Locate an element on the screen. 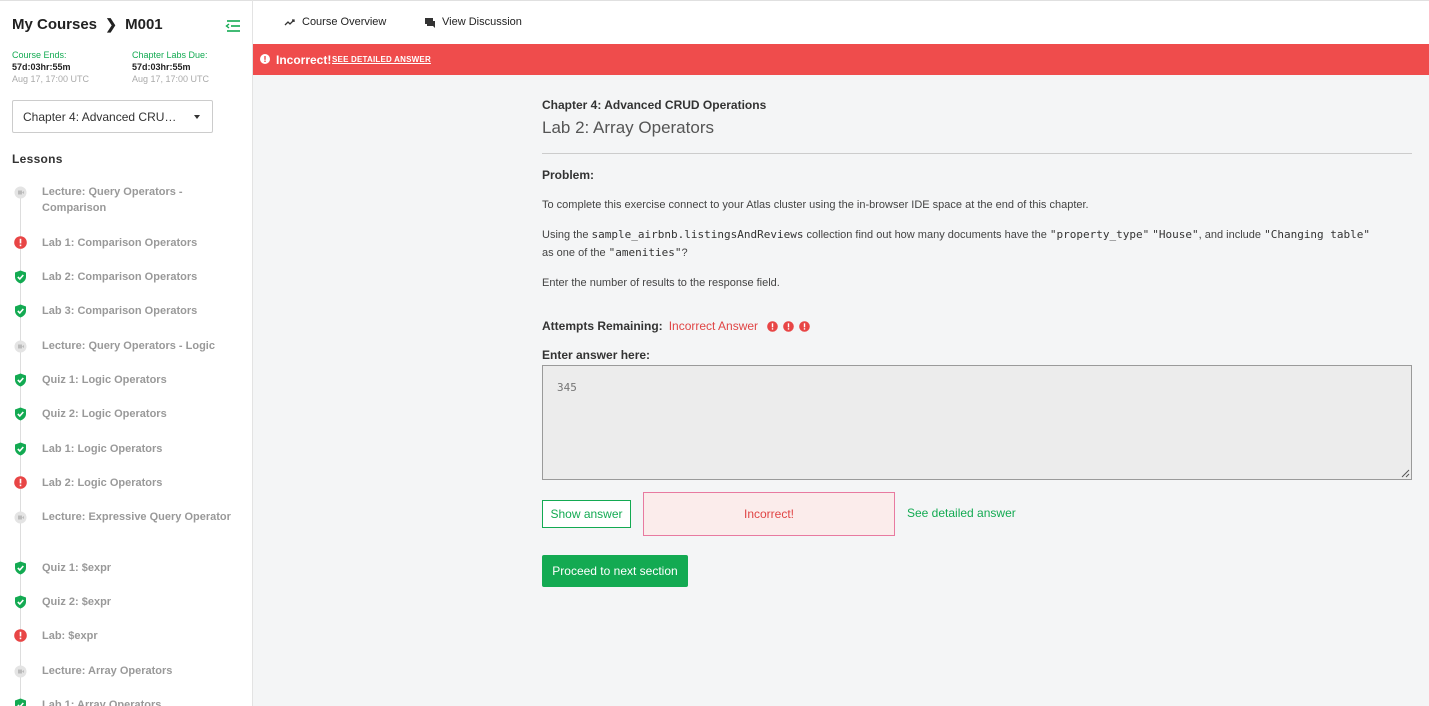 This screenshot has width=1429, height=706. view-discussion-link: View Discussion is located at coordinates (473, 22).